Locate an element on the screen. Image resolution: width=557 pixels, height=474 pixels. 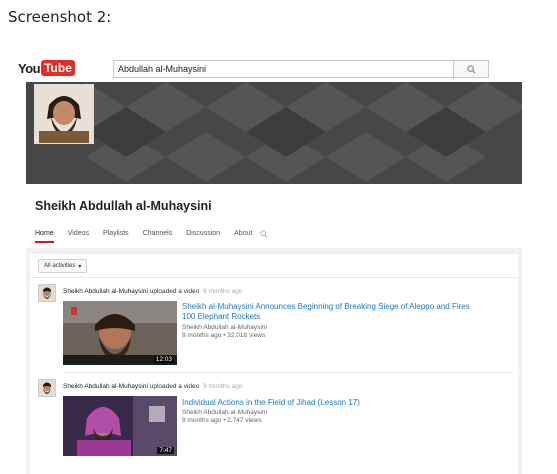
video-thumbnail: 7:47 is located at coordinates (120, 426).